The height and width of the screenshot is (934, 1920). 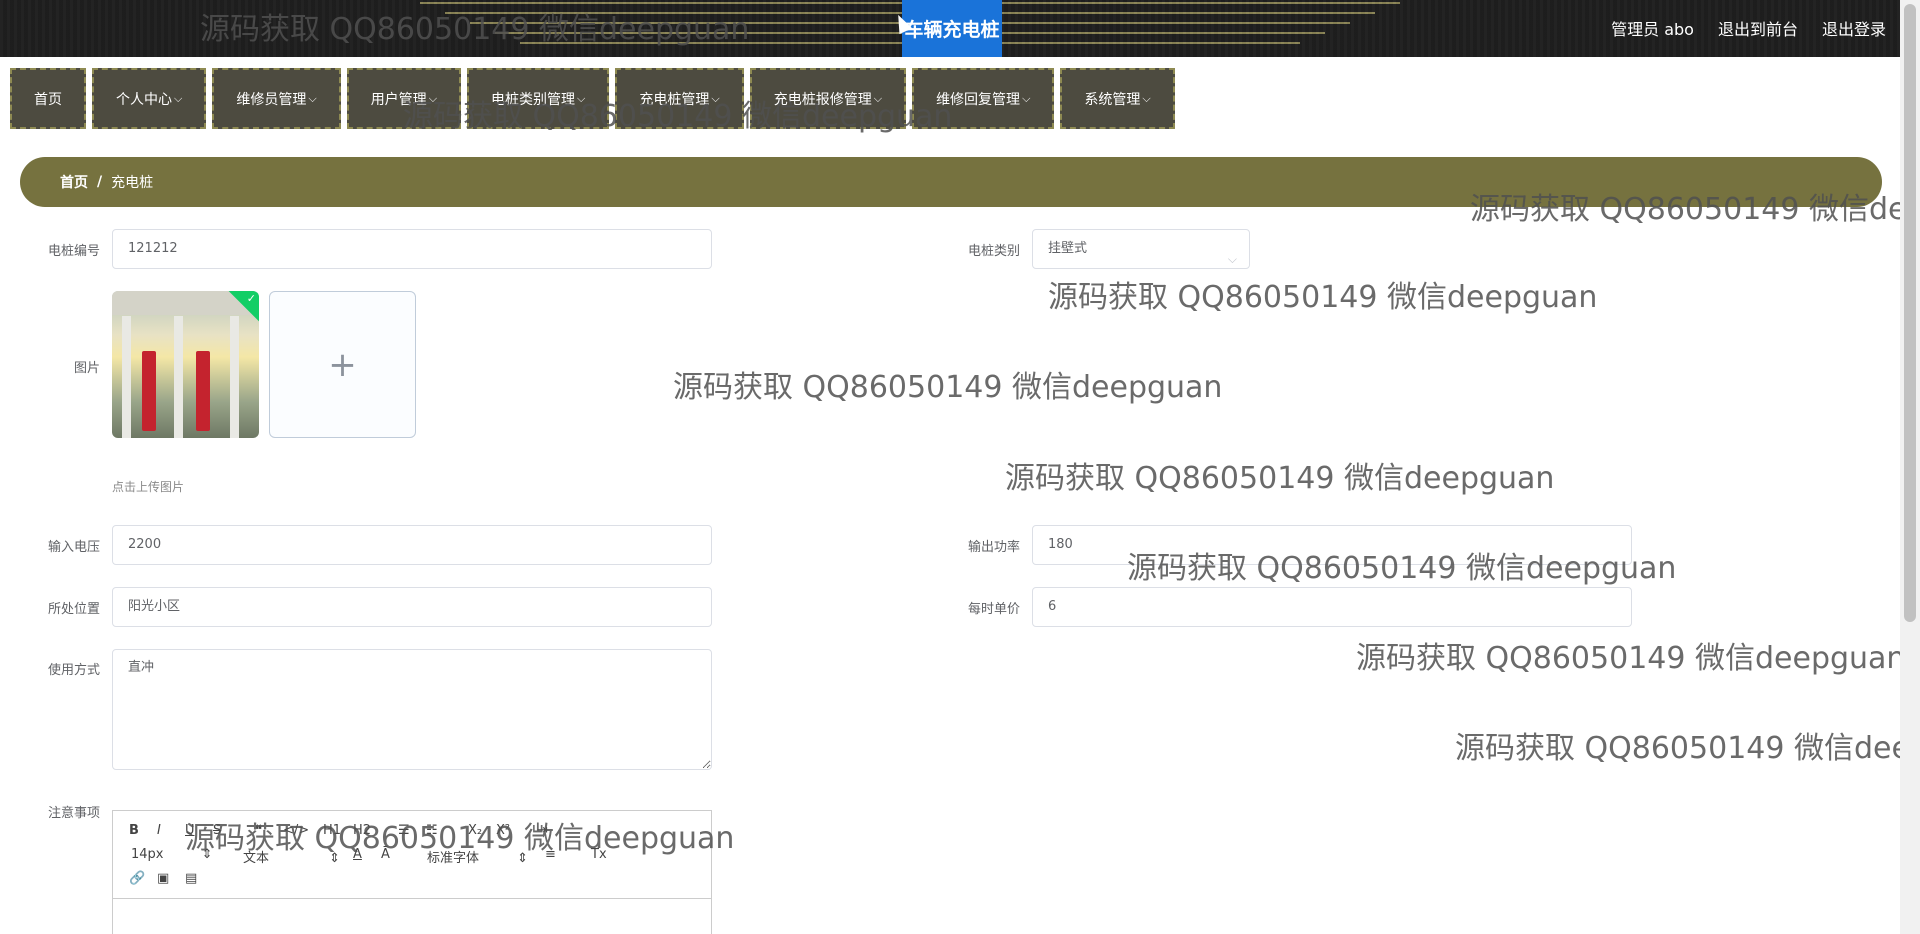 I want to click on nav-repairman-management: 维修员管理 ⌵, so click(x=276, y=98).